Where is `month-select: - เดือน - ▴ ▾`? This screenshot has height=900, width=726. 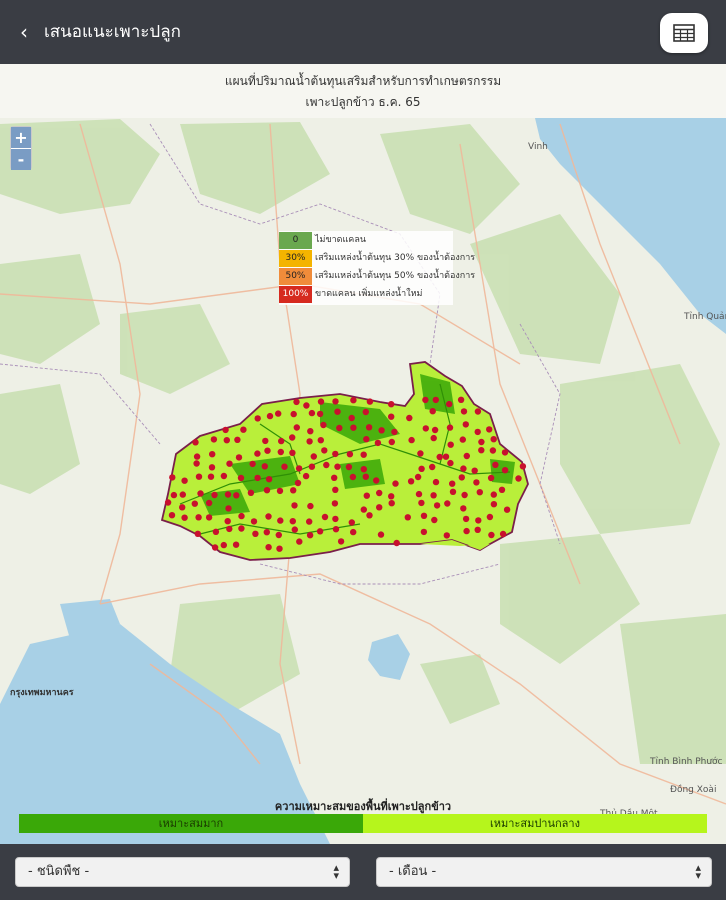 month-select: - เดือน - ▴ ▾ is located at coordinates (544, 872).